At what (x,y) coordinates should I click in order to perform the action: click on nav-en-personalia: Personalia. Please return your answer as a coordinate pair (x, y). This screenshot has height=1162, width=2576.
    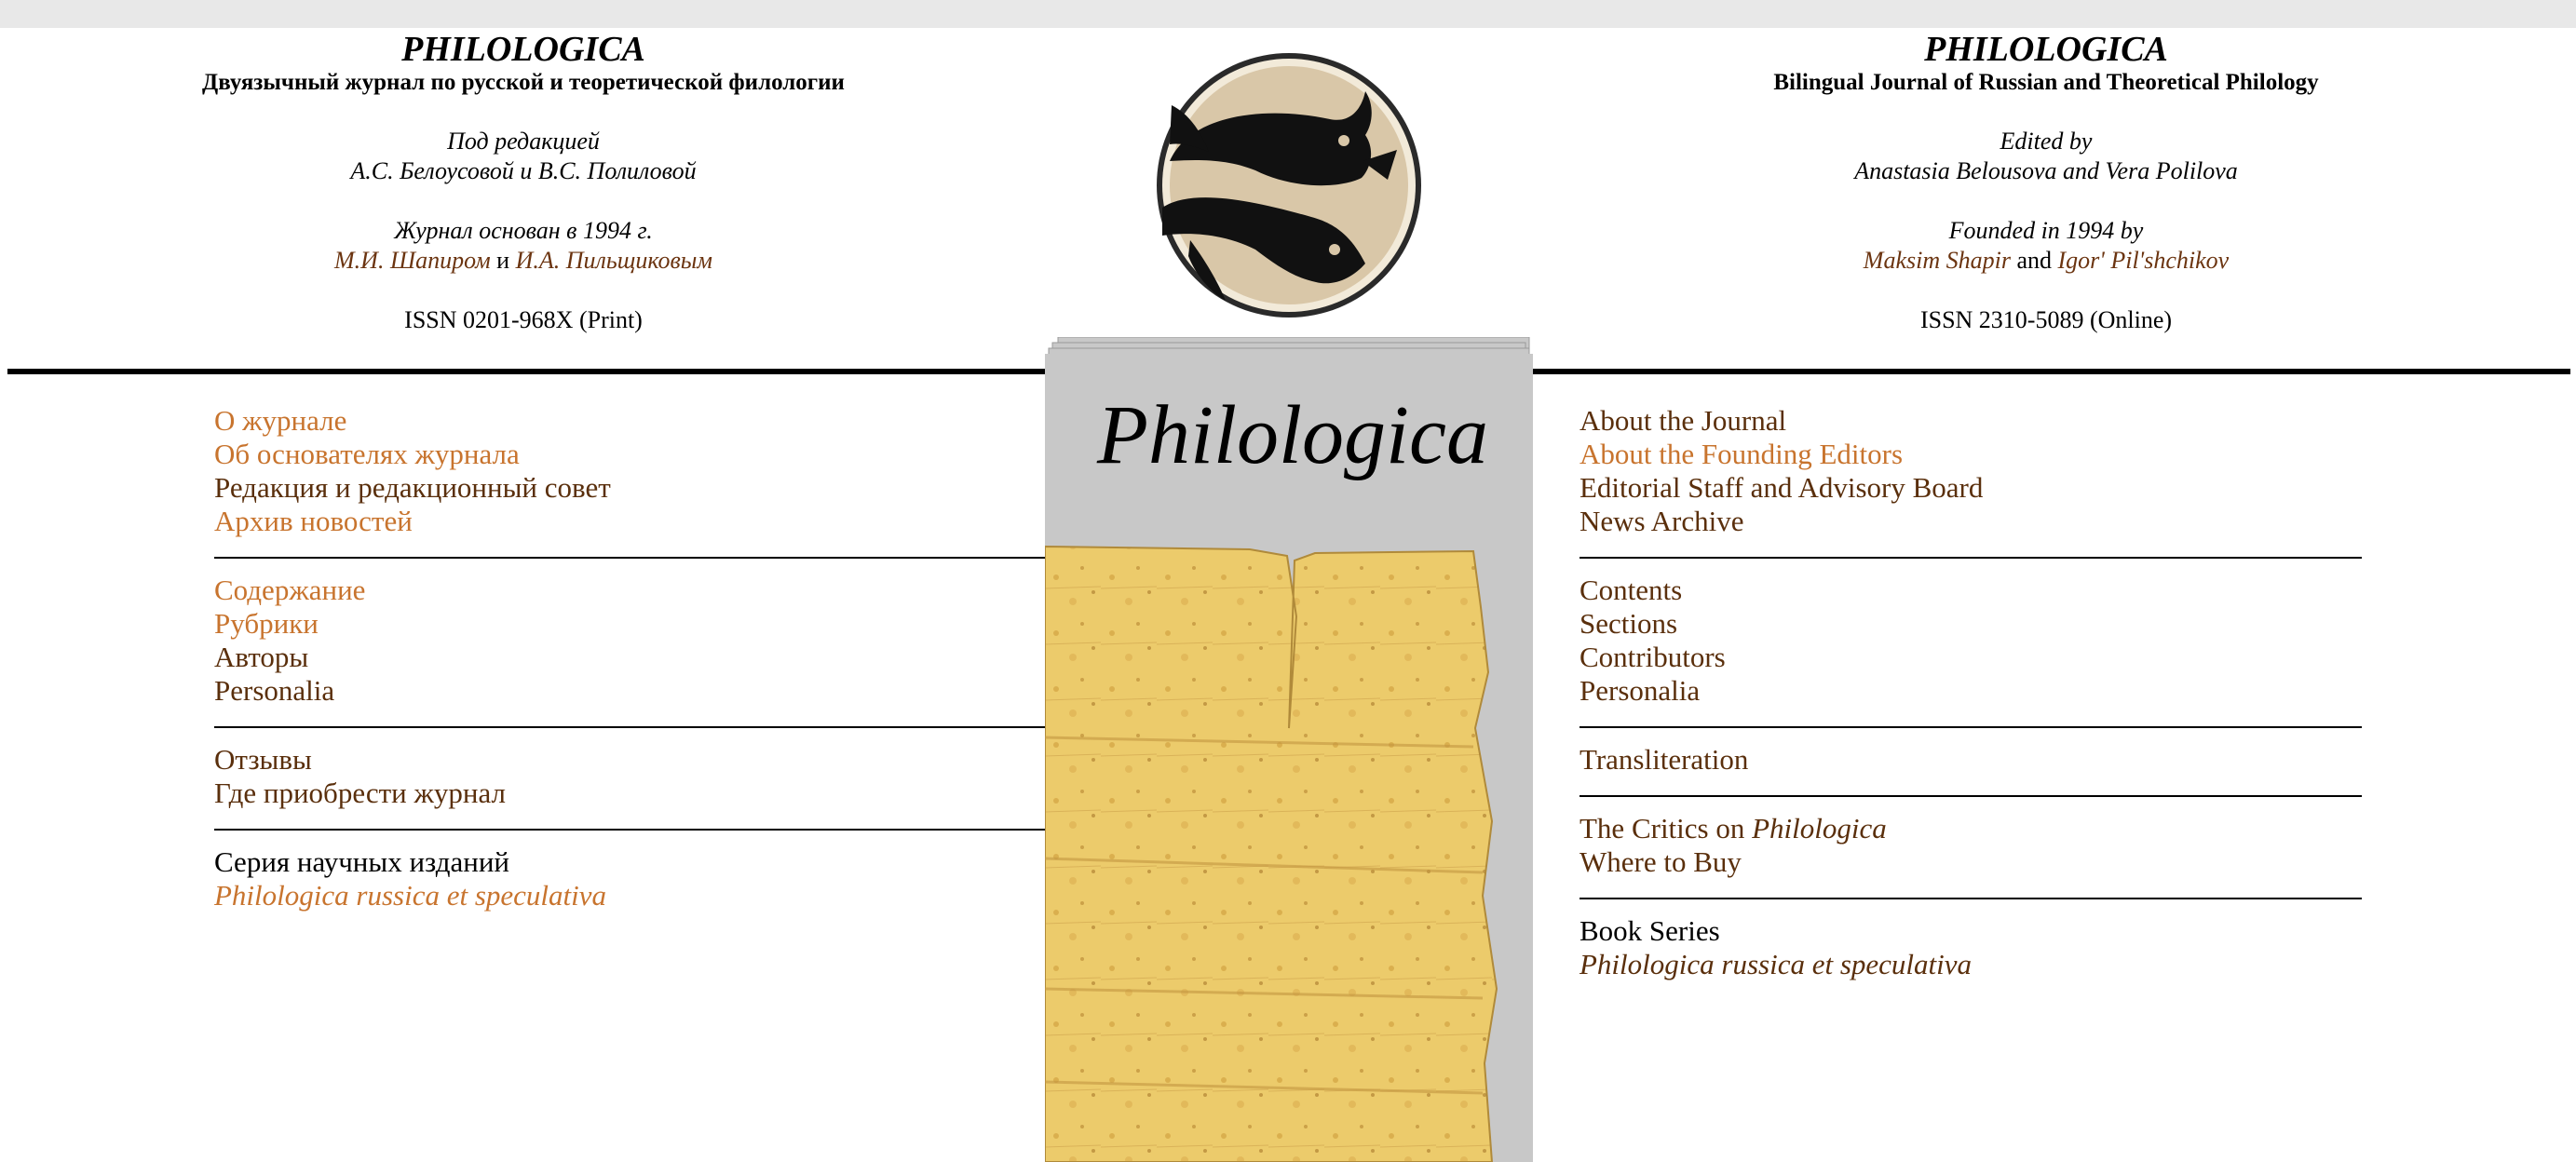
    Looking at the image, I should click on (1970, 691).